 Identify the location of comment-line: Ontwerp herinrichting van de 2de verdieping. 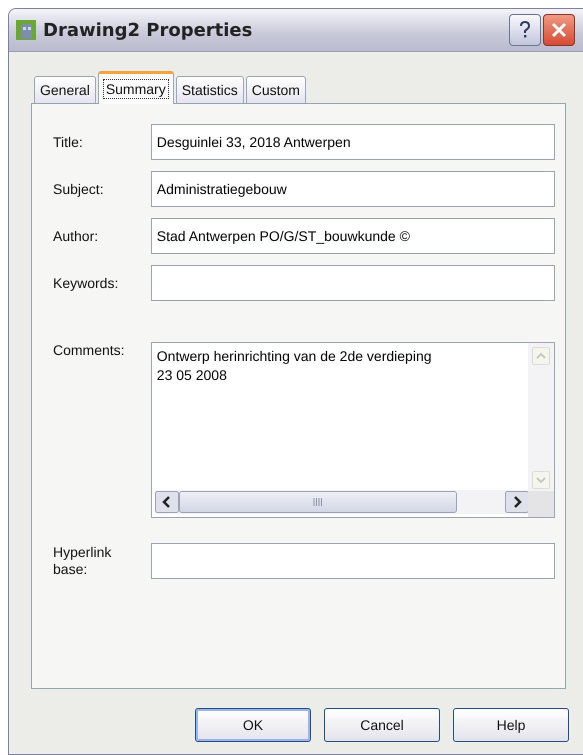
(294, 356).